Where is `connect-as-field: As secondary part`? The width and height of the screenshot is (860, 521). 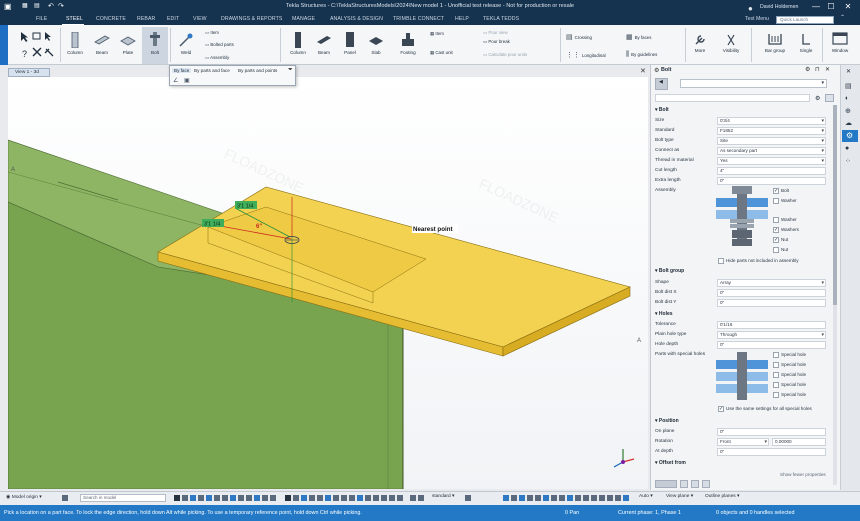 connect-as-field: As secondary part is located at coordinates (771, 151).